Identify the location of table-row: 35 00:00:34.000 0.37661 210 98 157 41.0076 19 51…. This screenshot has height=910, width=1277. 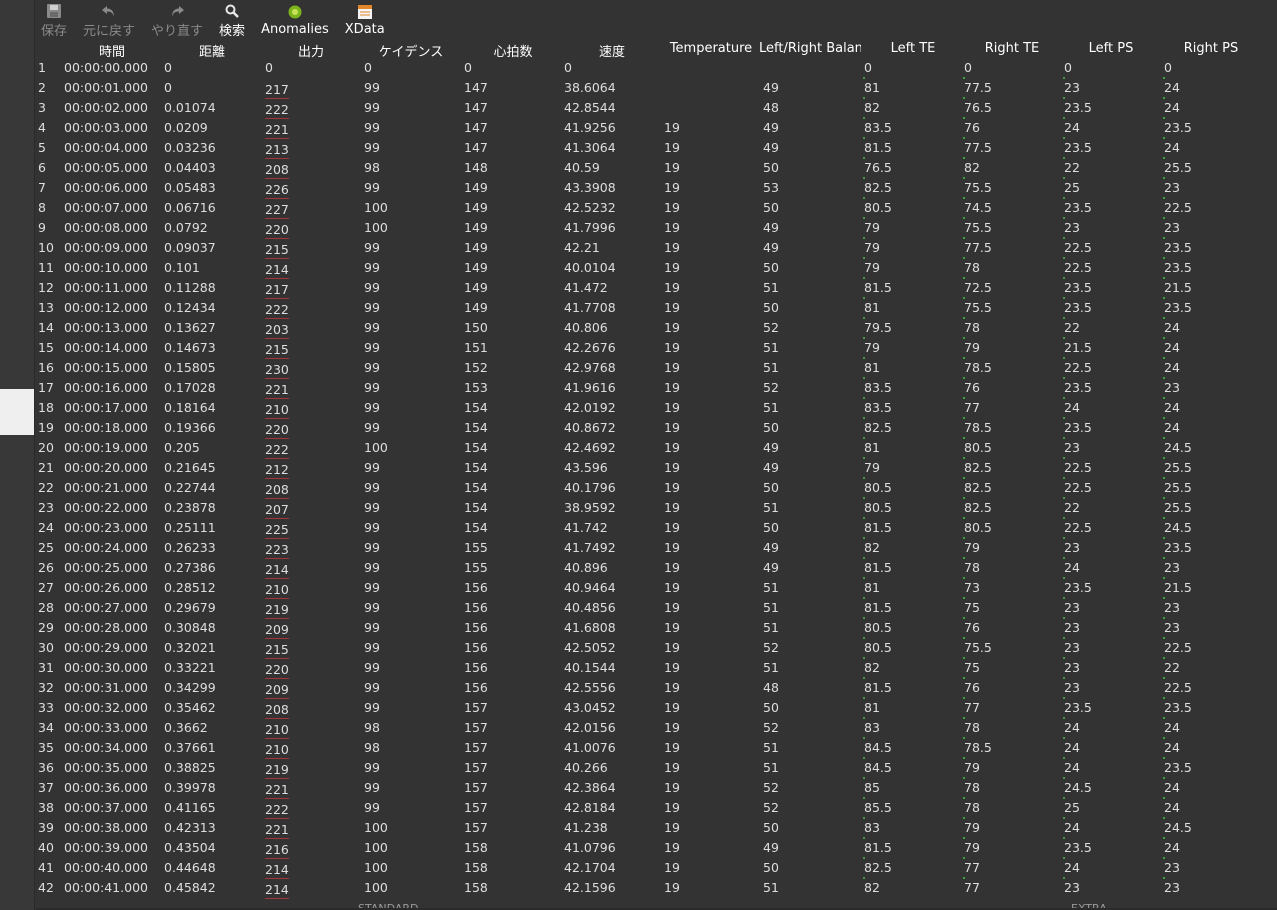
(656, 748).